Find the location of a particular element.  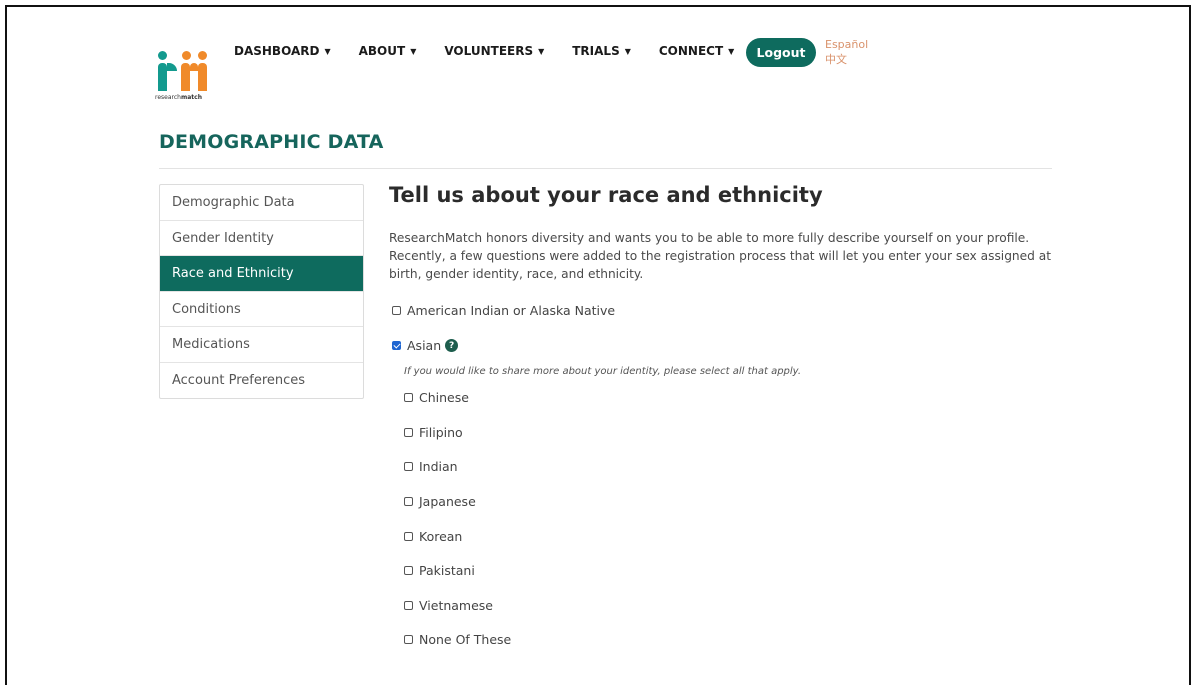

sub-option-japanese: Japanese is located at coordinates (440, 501).